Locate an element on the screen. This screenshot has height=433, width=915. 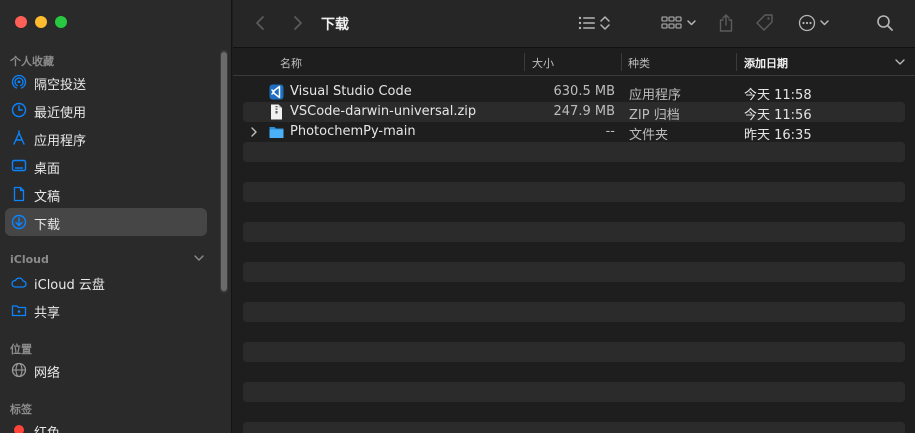
sidebar-item-downloads: 下载 is located at coordinates (106, 222).